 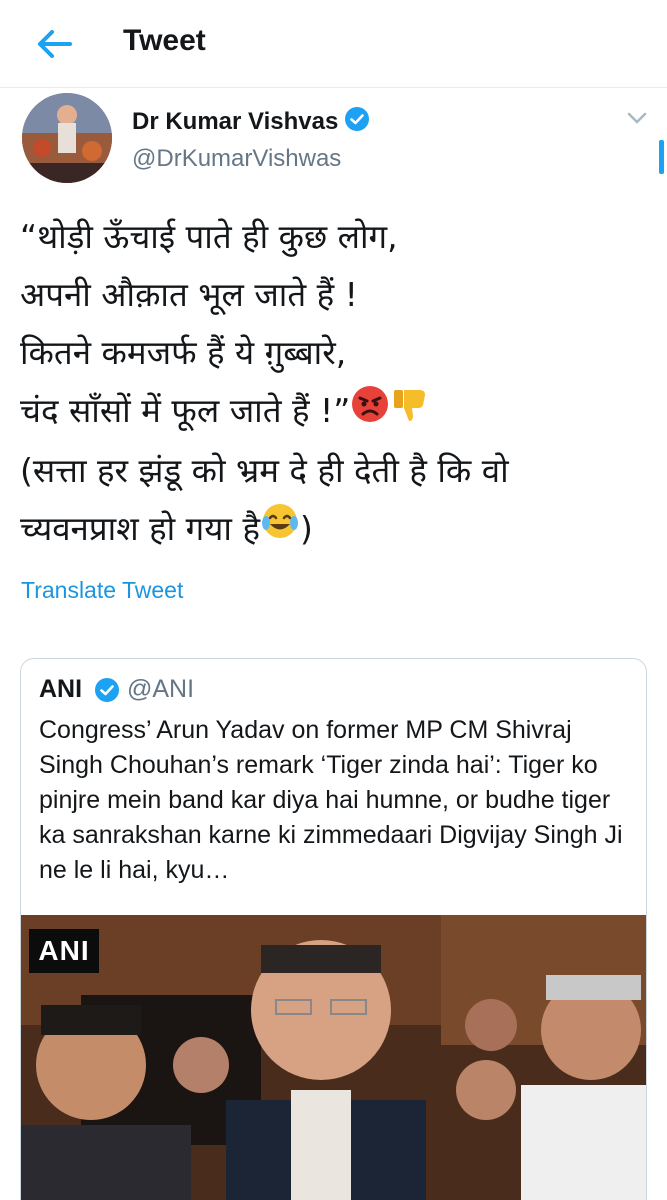 What do you see at coordinates (209, 236) in the screenshot?
I see `tweet-line: “थोड़ी ऊँचाई पाते ही कुछ लोग,` at bounding box center [209, 236].